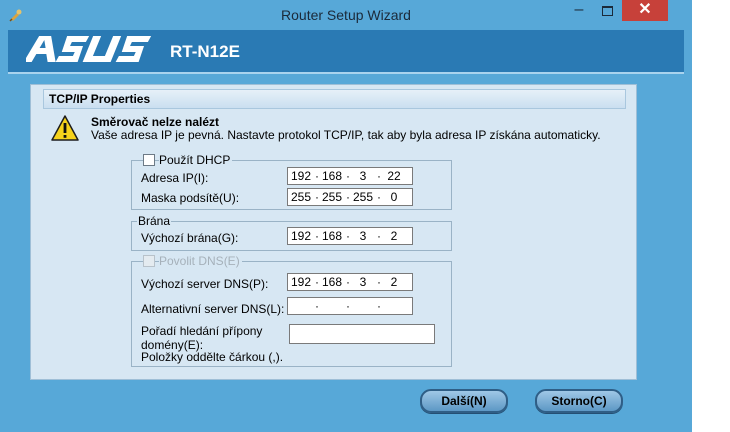  I want to click on domain-suffix-label: Pořadí hledání přípony domény(E):, so click(202, 338).